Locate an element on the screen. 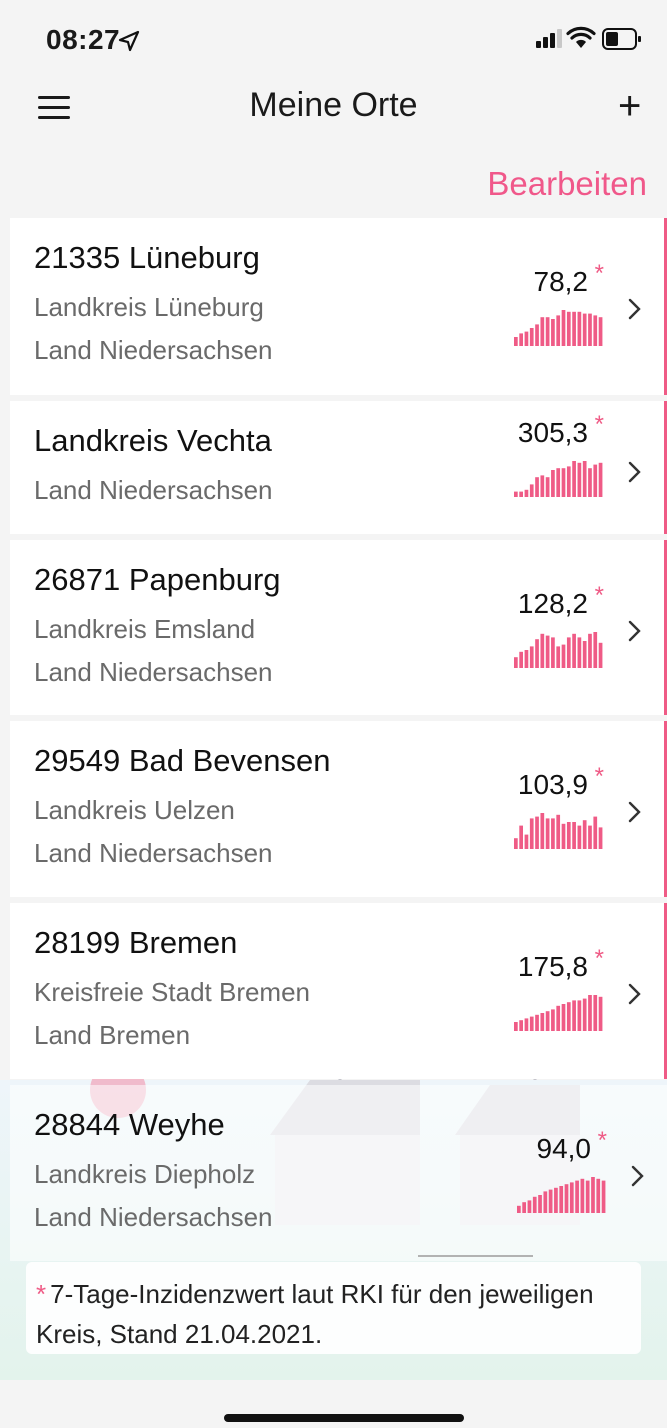 Image resolution: width=667 pixels, height=1428 pixels. place-title: 28844 Weyhe is located at coordinates (129, 1124).